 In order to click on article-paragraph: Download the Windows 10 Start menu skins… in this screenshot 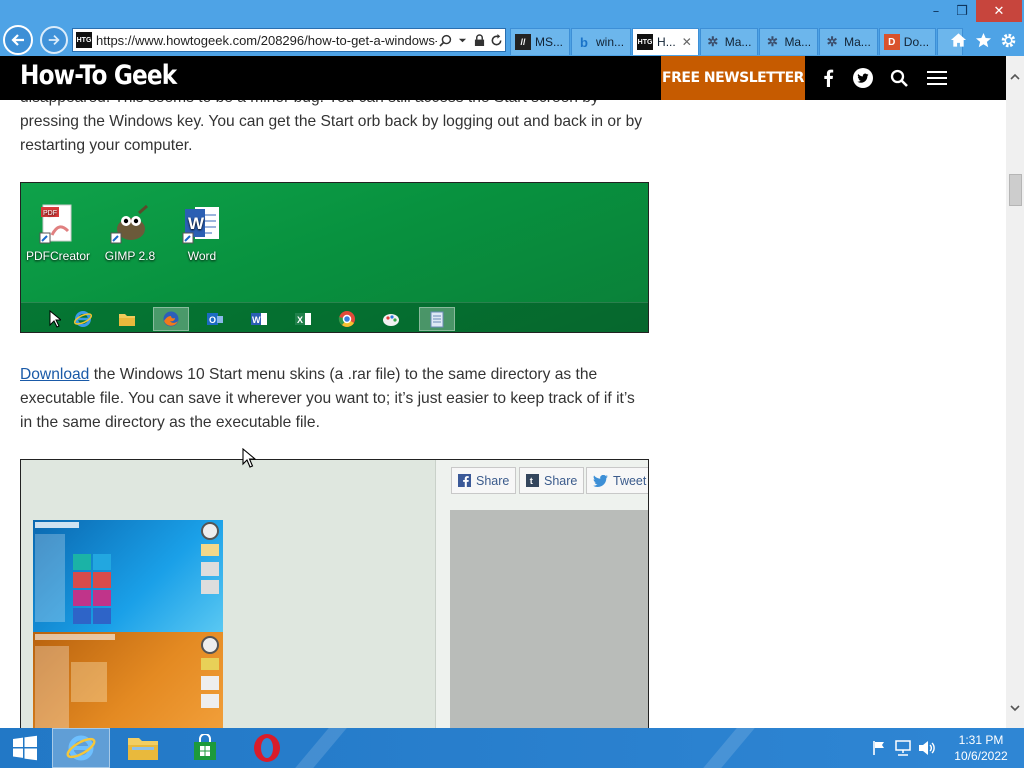, I will do `click(335, 399)`.